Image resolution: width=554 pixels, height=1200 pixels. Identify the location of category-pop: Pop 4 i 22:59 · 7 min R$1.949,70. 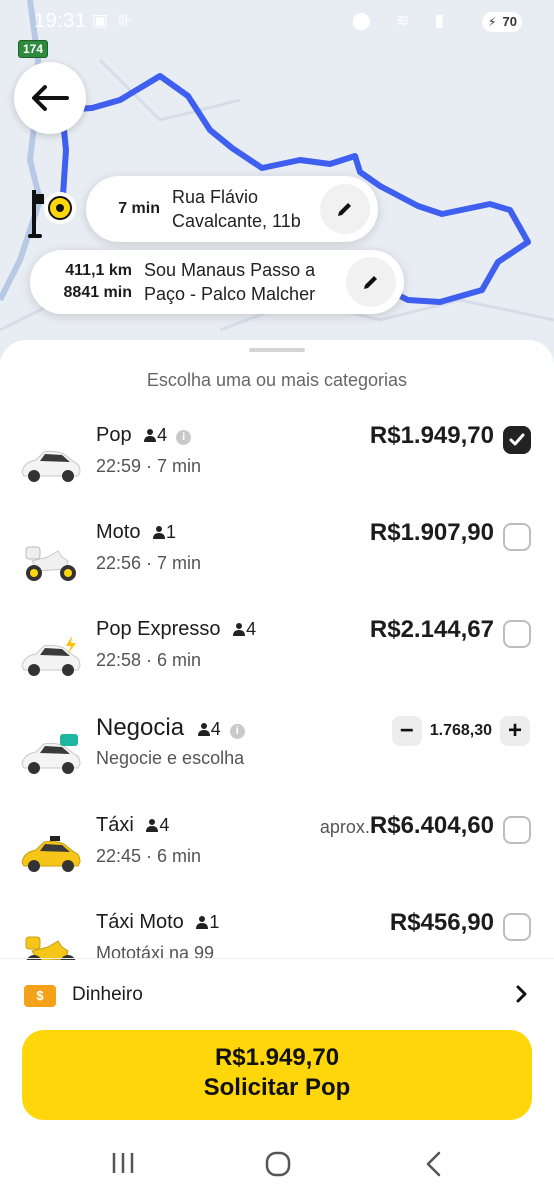
(277, 468).